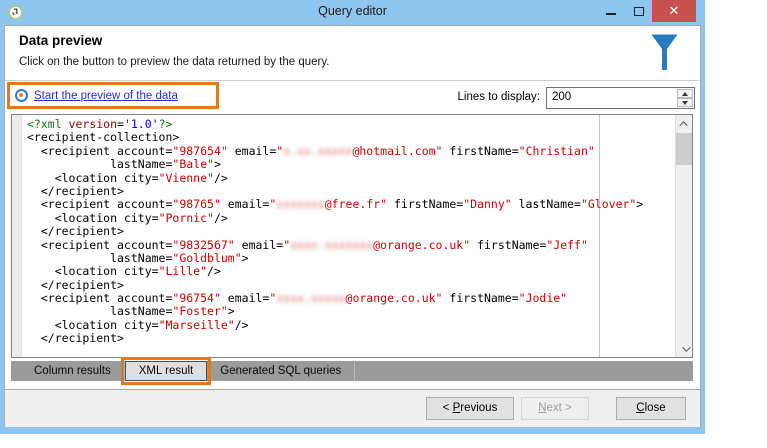 Image resolution: width=767 pixels, height=448 pixels. I want to click on code-segment: "Goldblum", so click(207, 257).